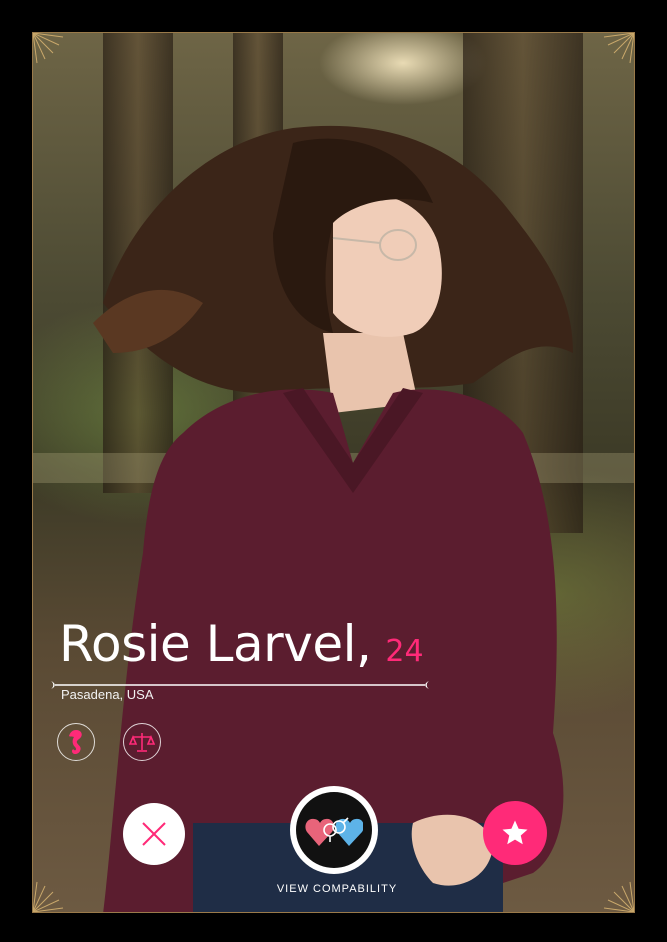 This screenshot has height=942, width=667. I want to click on dislike-button, so click(154, 834).